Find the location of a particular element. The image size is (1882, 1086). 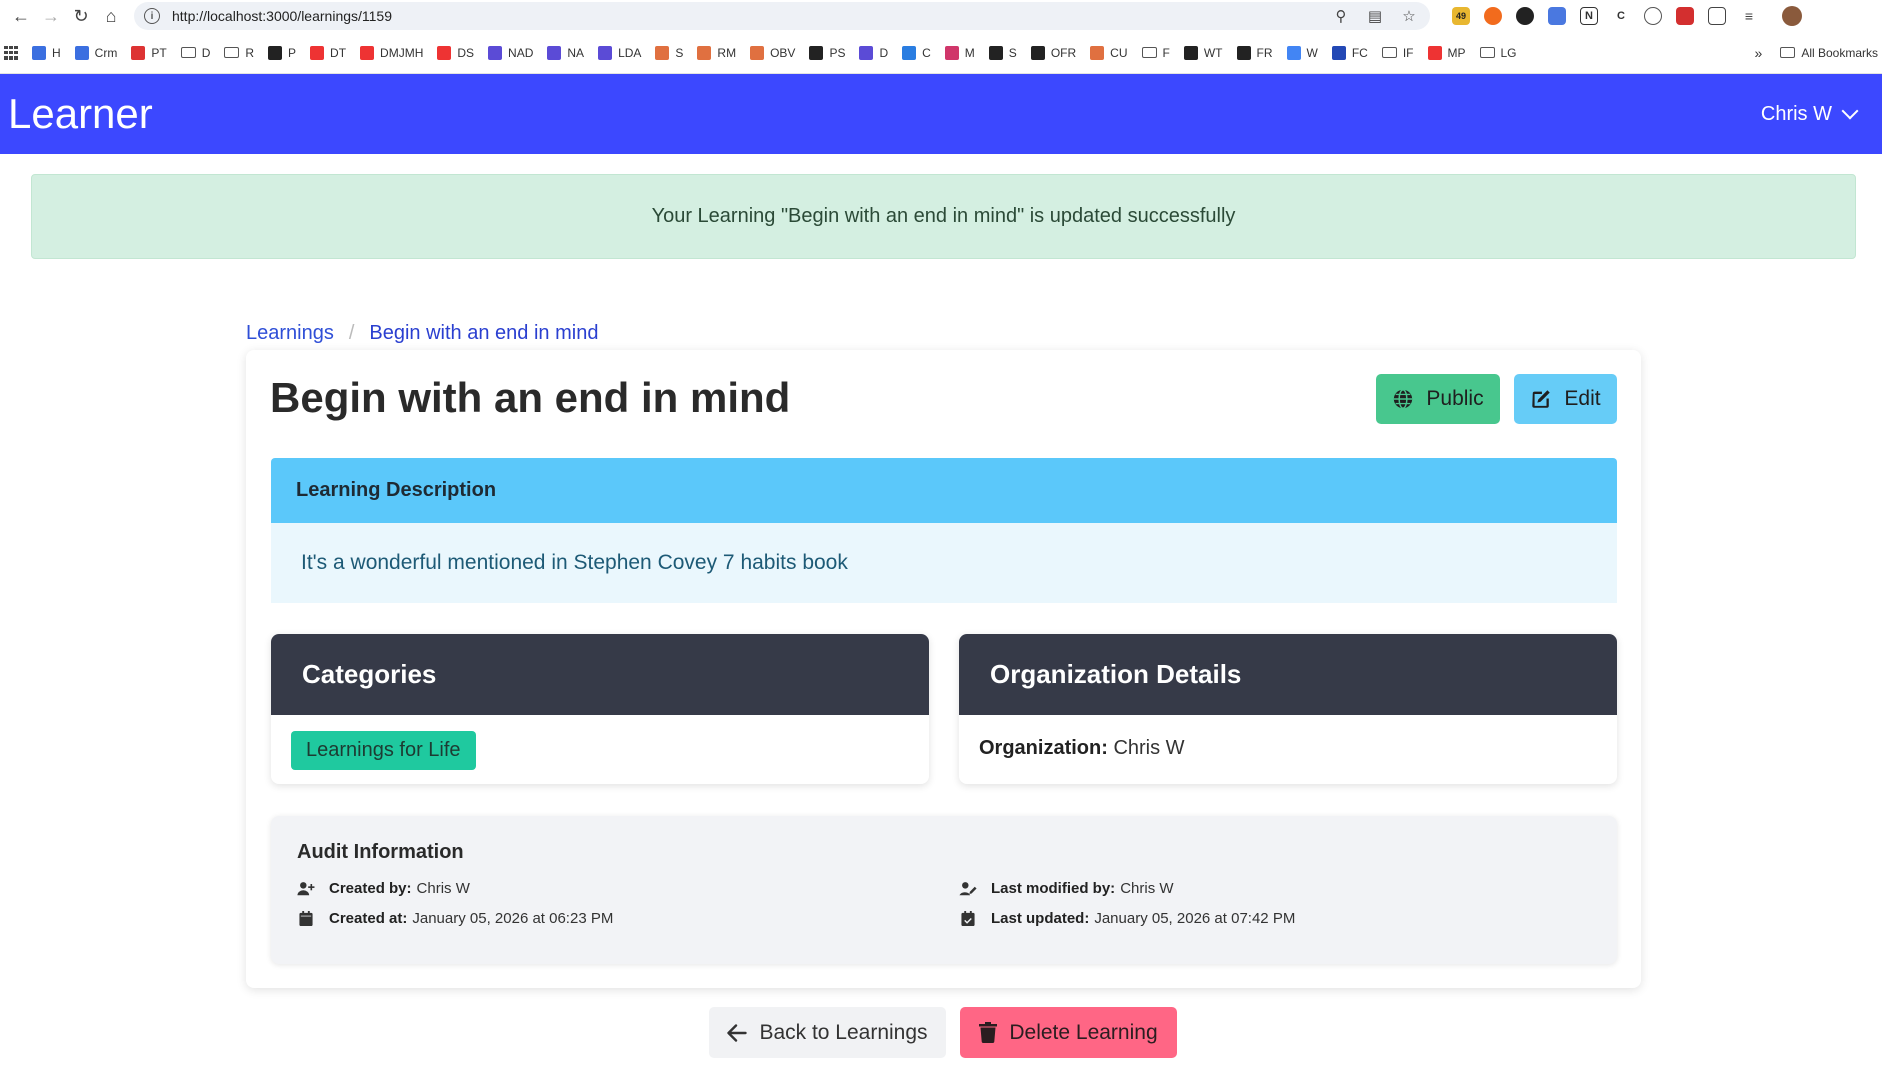

bookmark-item: PS is located at coordinates (827, 52).